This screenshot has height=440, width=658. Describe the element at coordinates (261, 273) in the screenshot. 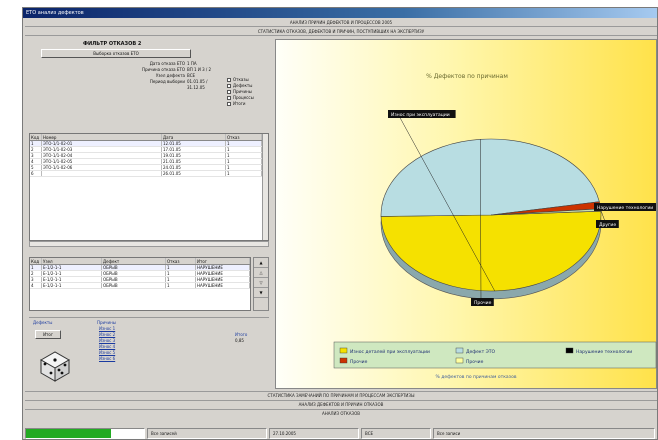

I see `nav-prev-button: △` at that location.